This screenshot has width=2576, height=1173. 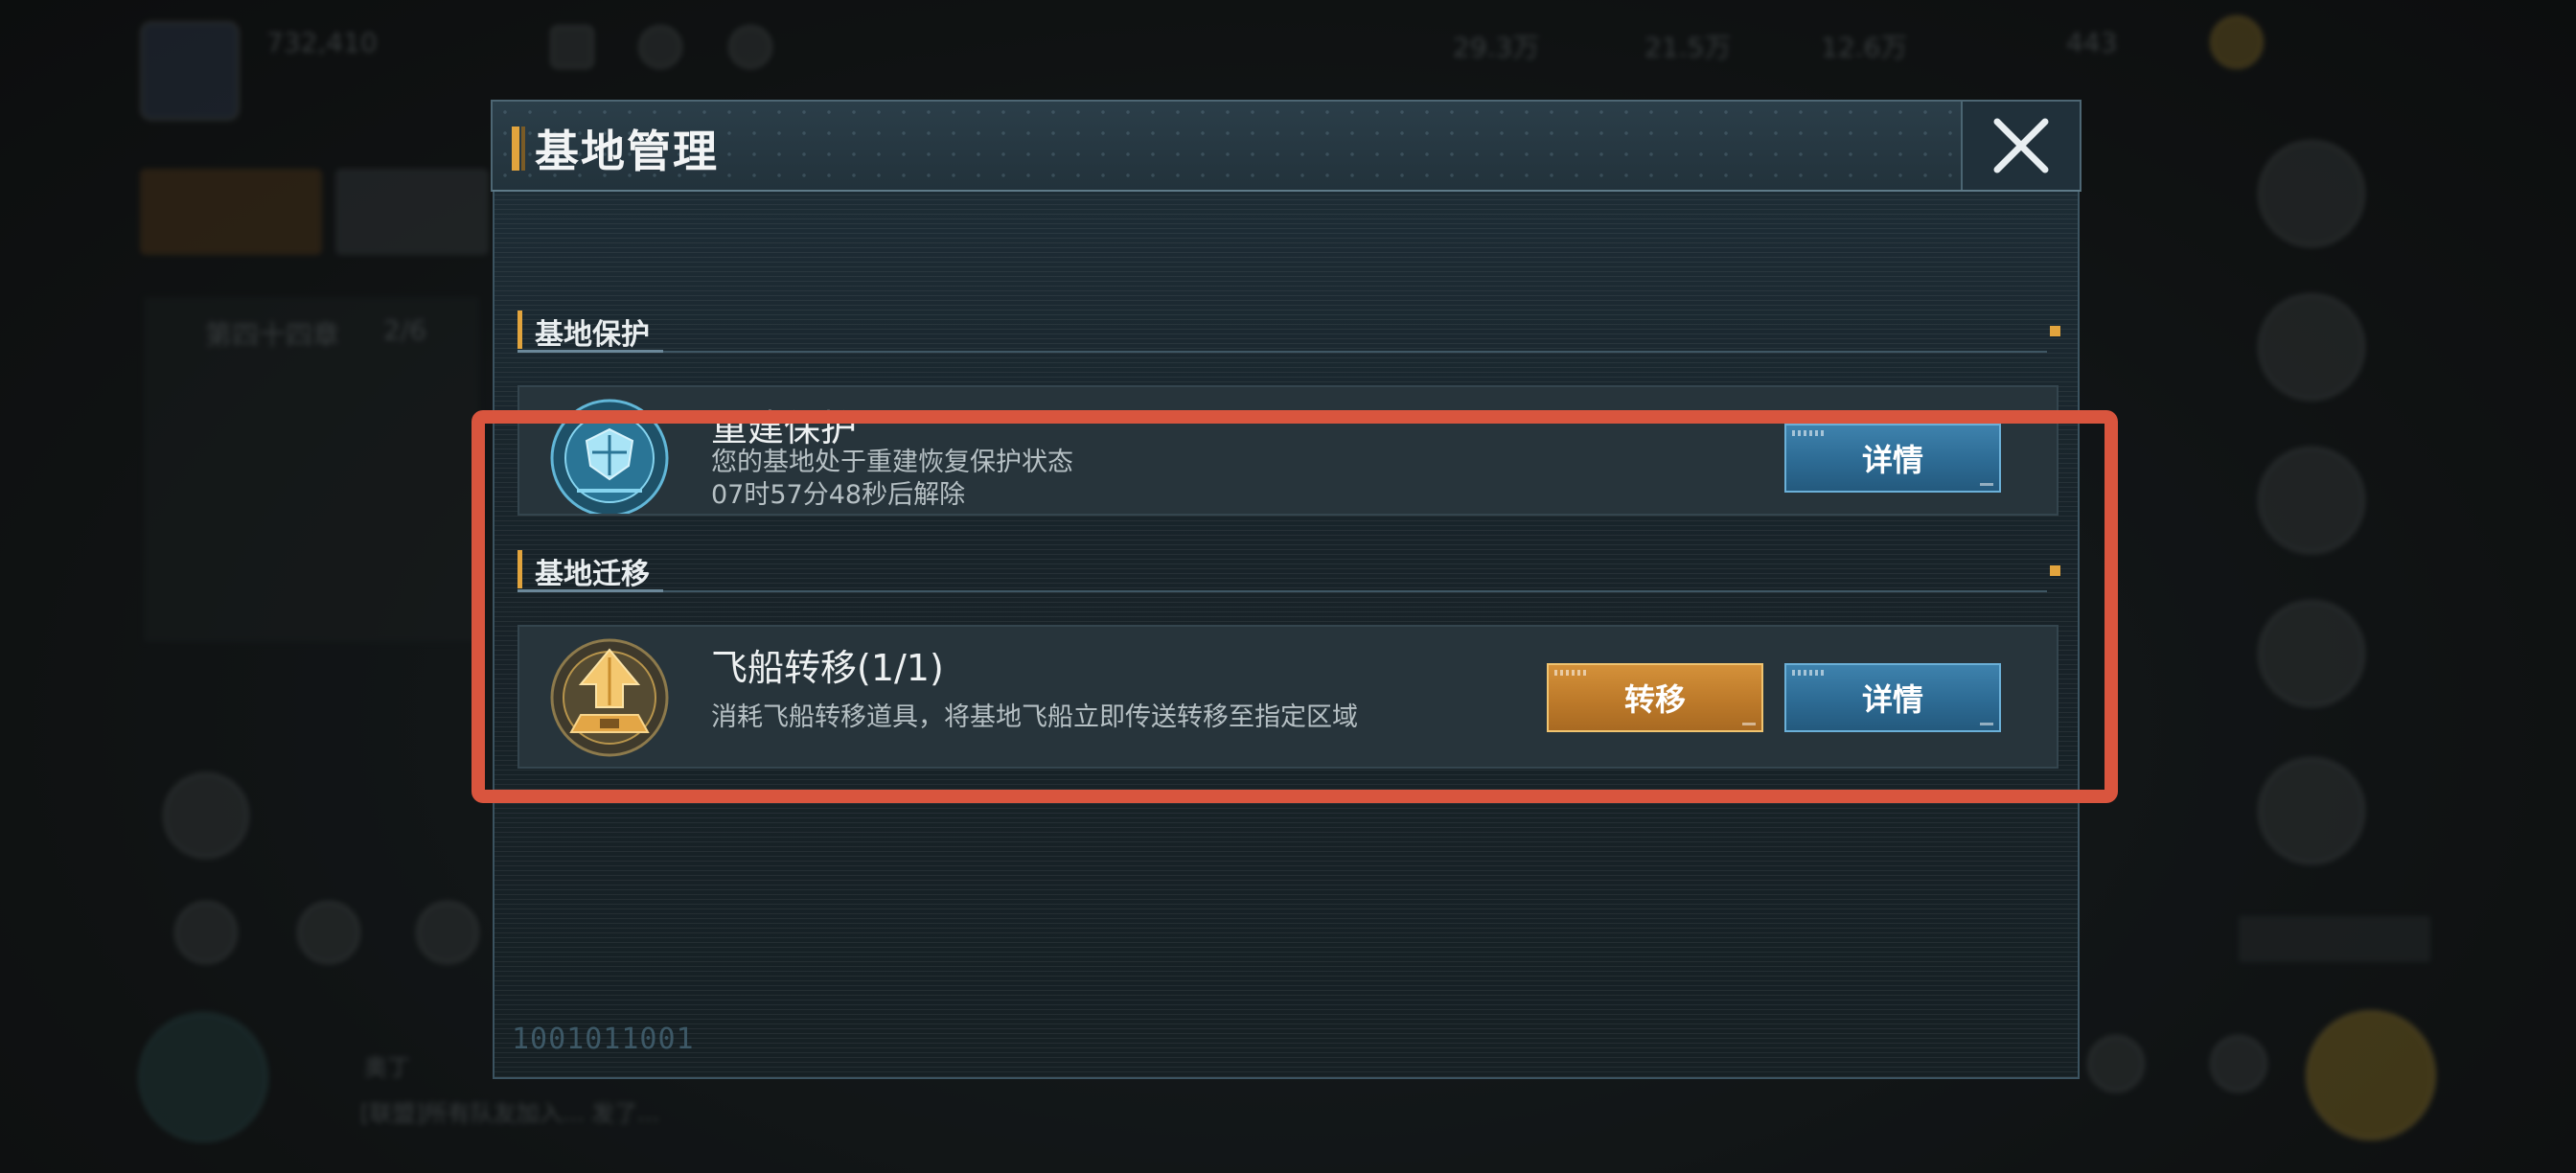 What do you see at coordinates (523, 148) in the screenshot?
I see `title-accent-shadow` at bounding box center [523, 148].